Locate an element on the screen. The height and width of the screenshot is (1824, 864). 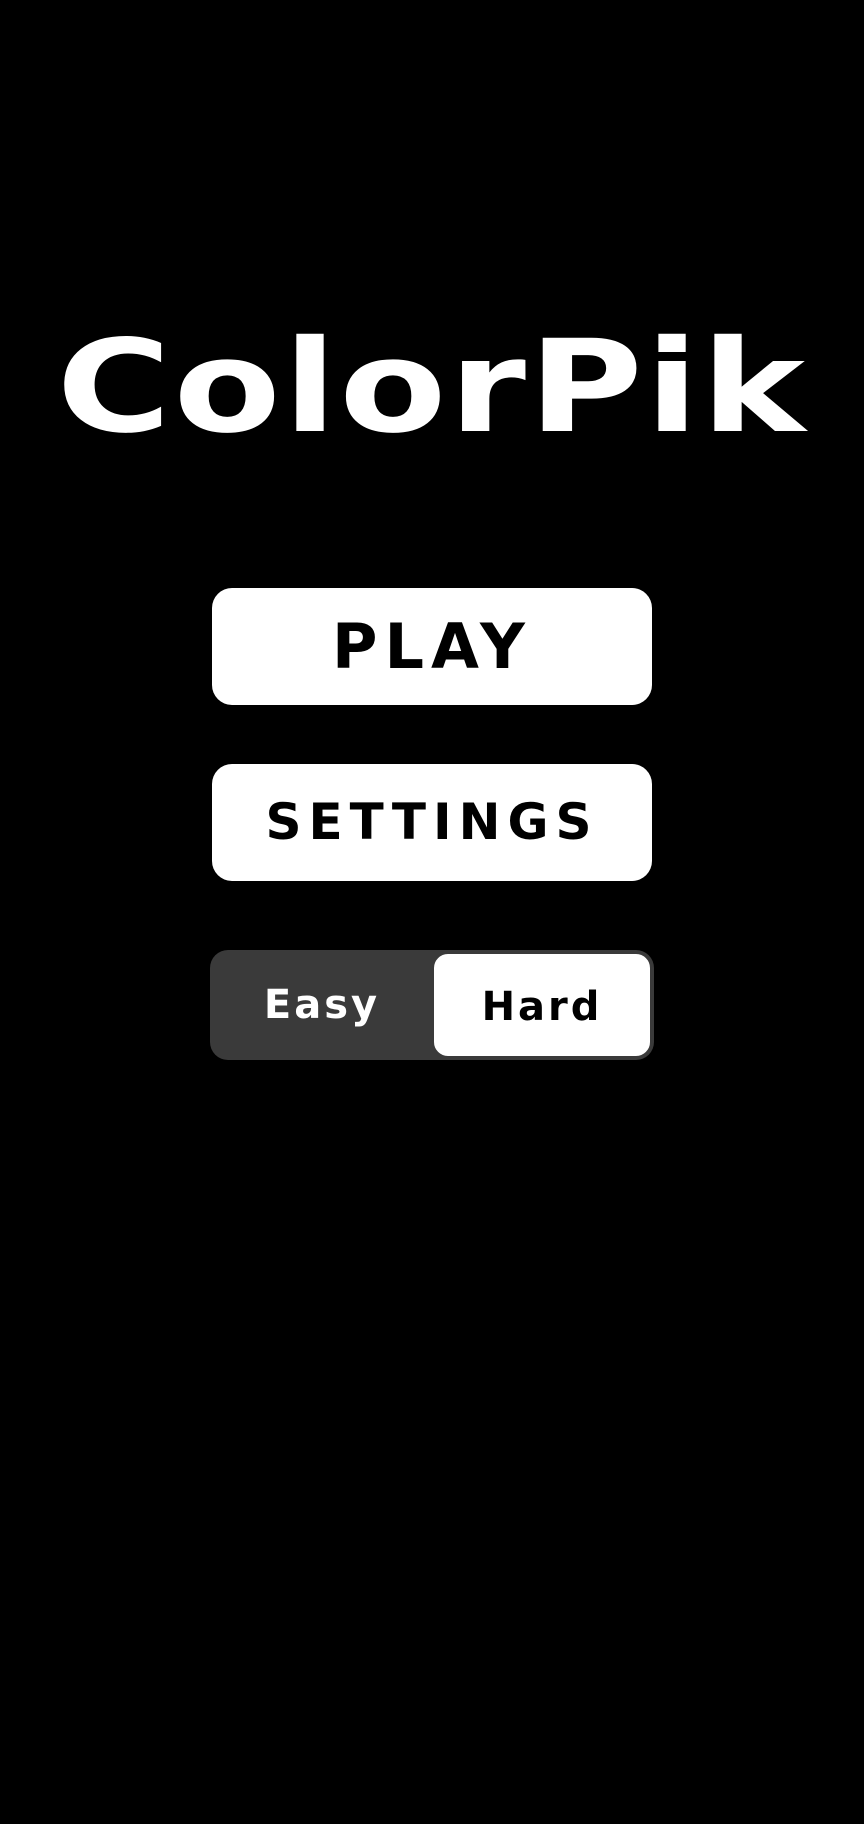
difficulty-option-hard: Hard is located at coordinates (542, 1005).